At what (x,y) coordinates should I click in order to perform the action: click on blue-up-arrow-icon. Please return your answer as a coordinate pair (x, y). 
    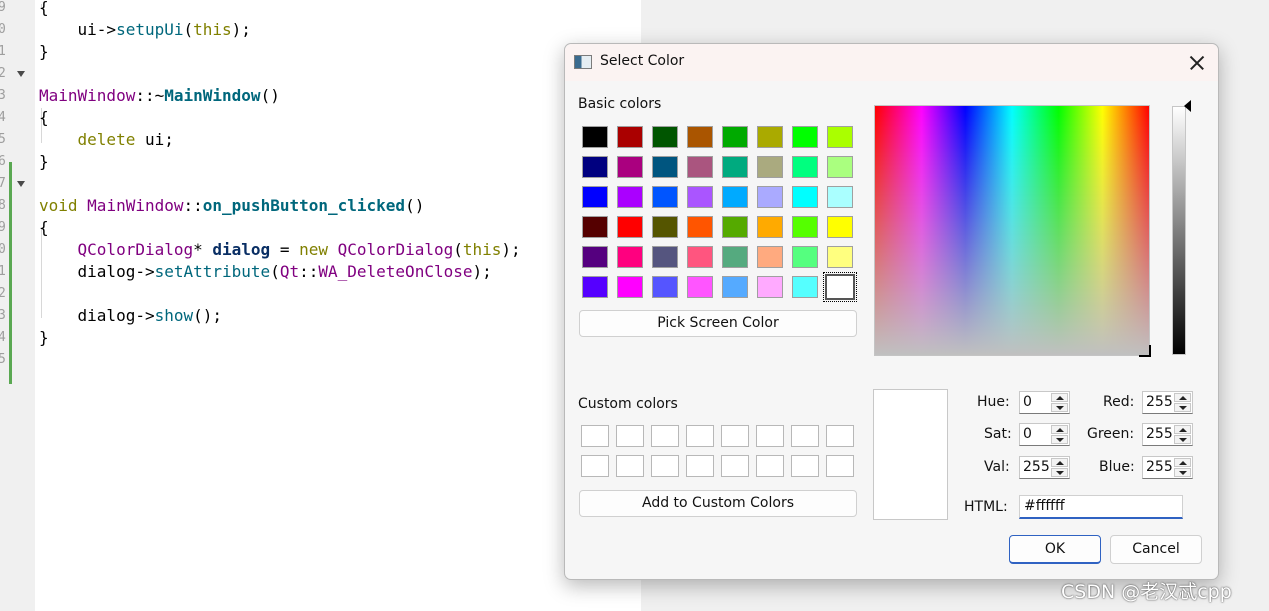
    Looking at the image, I should click on (1182, 462).